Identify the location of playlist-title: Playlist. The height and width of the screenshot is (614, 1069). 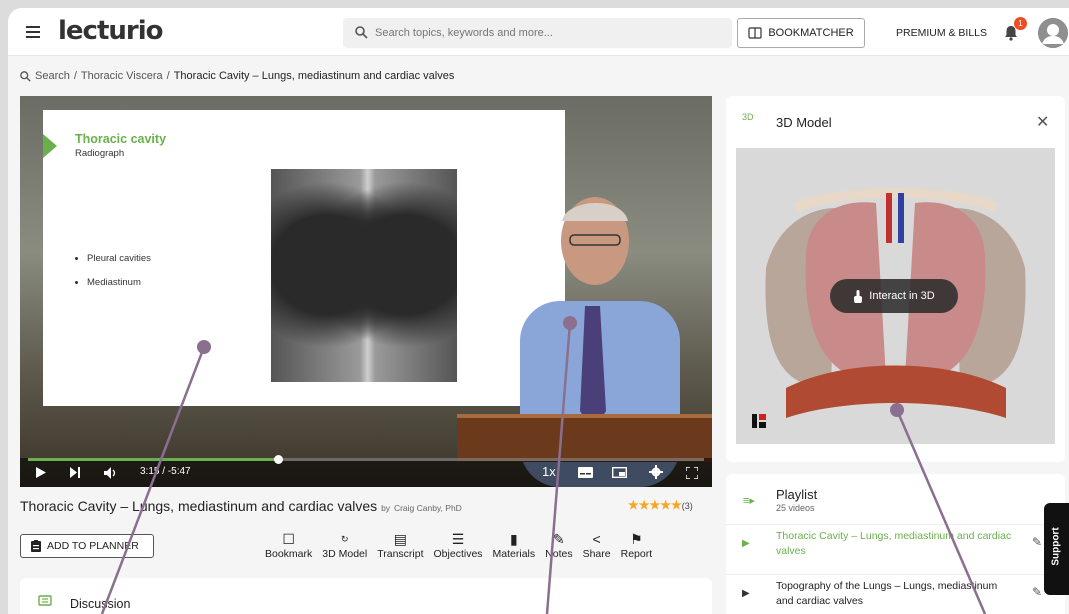
(797, 494).